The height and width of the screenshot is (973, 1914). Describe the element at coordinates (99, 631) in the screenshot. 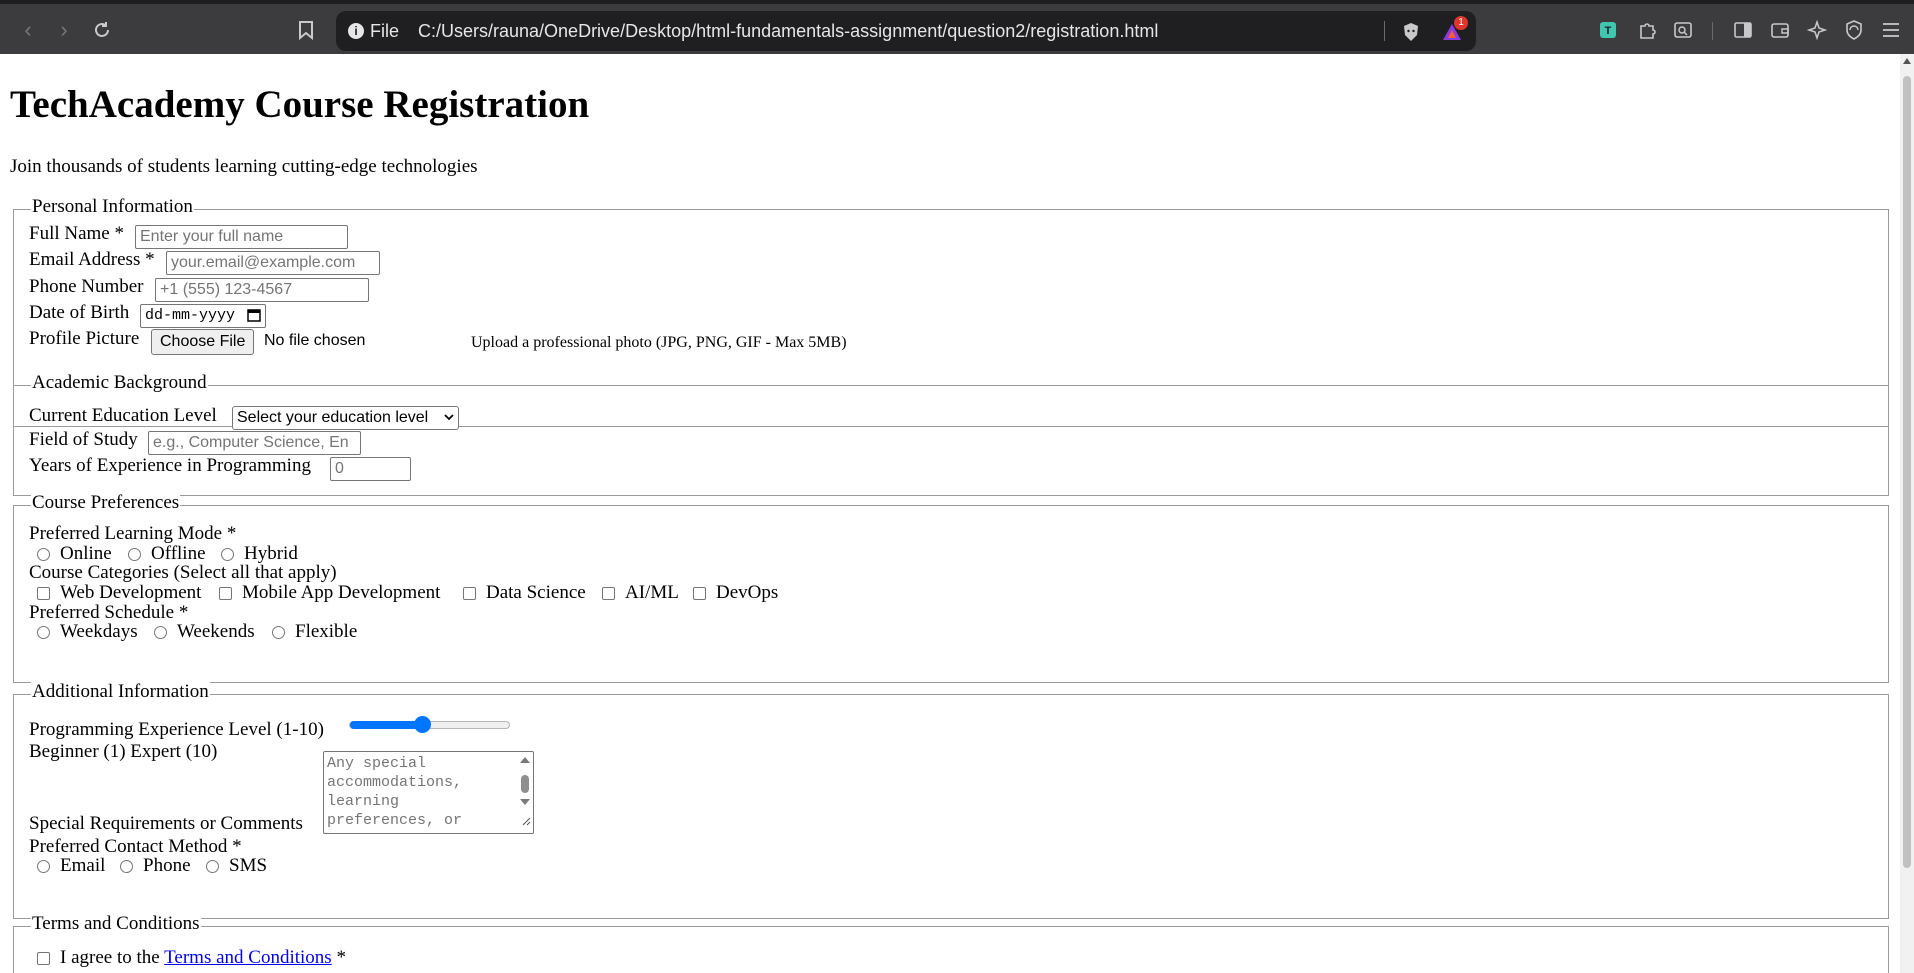

I see `schedule-weekdays-label: Weekdays` at that location.